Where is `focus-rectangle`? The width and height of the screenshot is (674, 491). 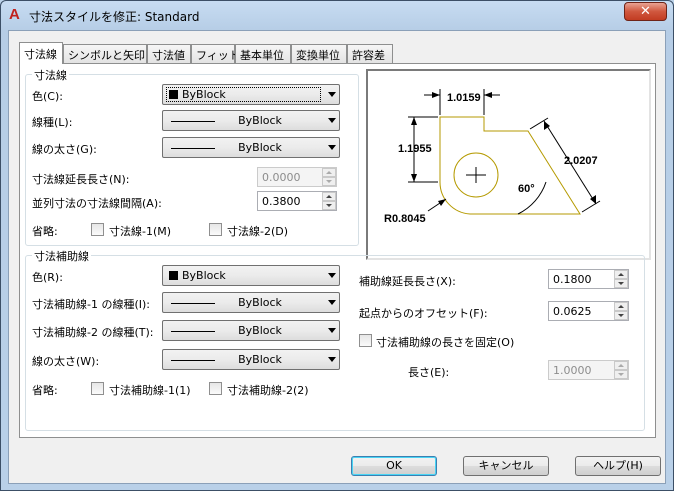 focus-rectangle is located at coordinates (243, 94).